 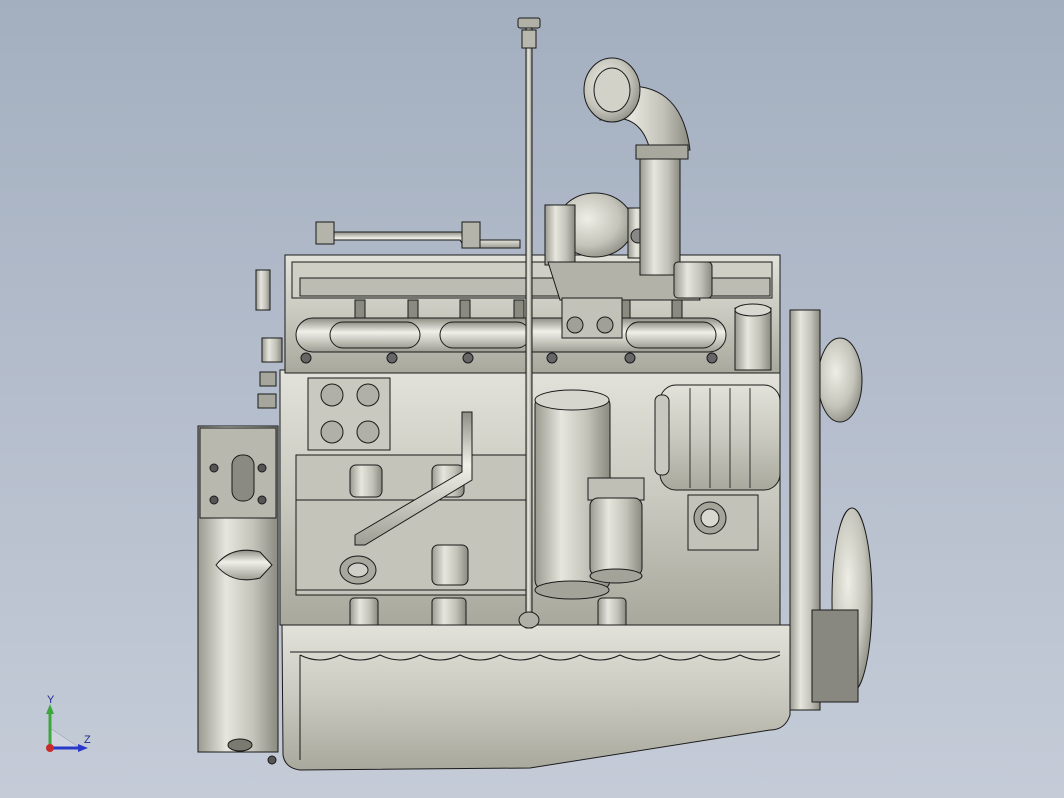 I want to click on oil-pan, so click(x=529, y=697).